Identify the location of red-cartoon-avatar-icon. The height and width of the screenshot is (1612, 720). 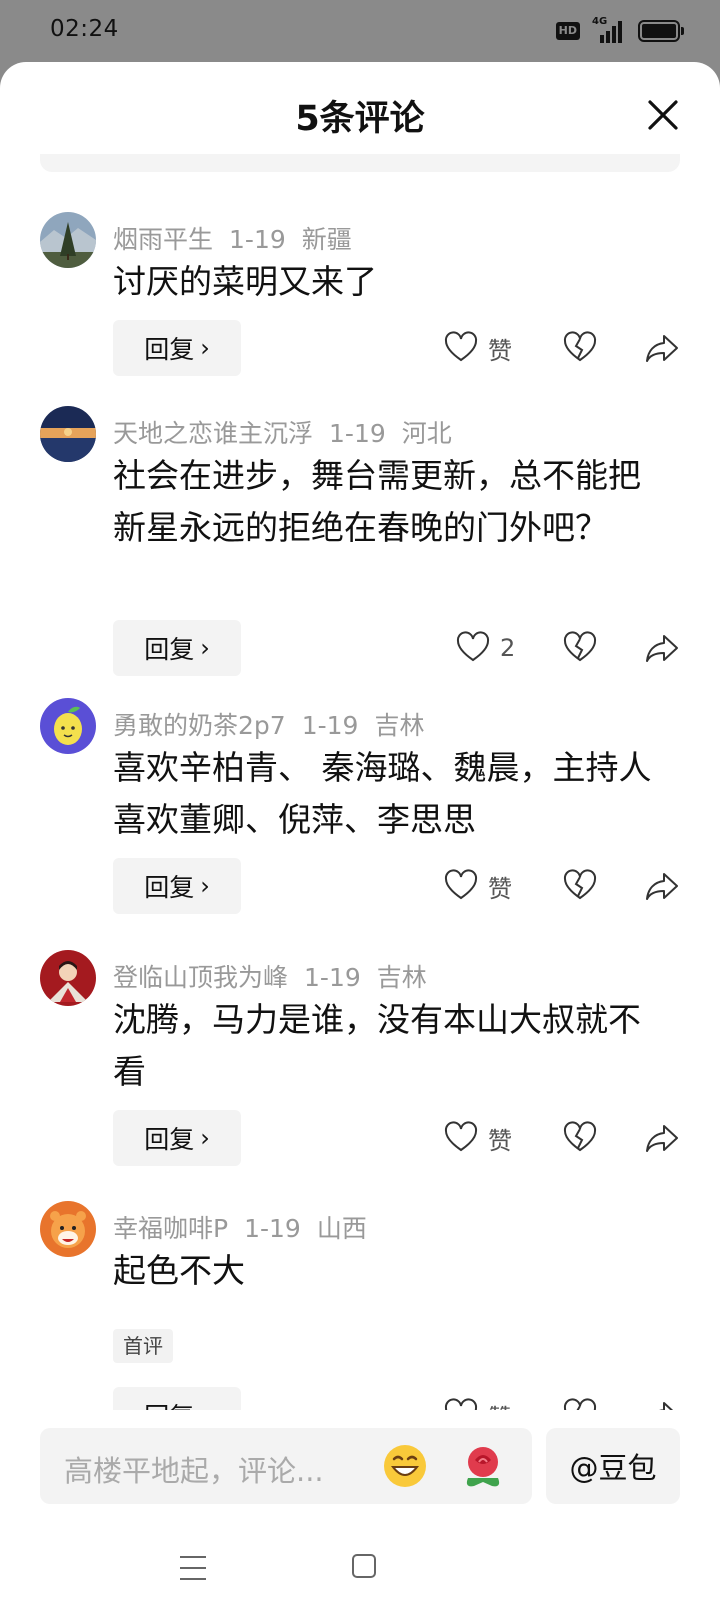
(68, 978).